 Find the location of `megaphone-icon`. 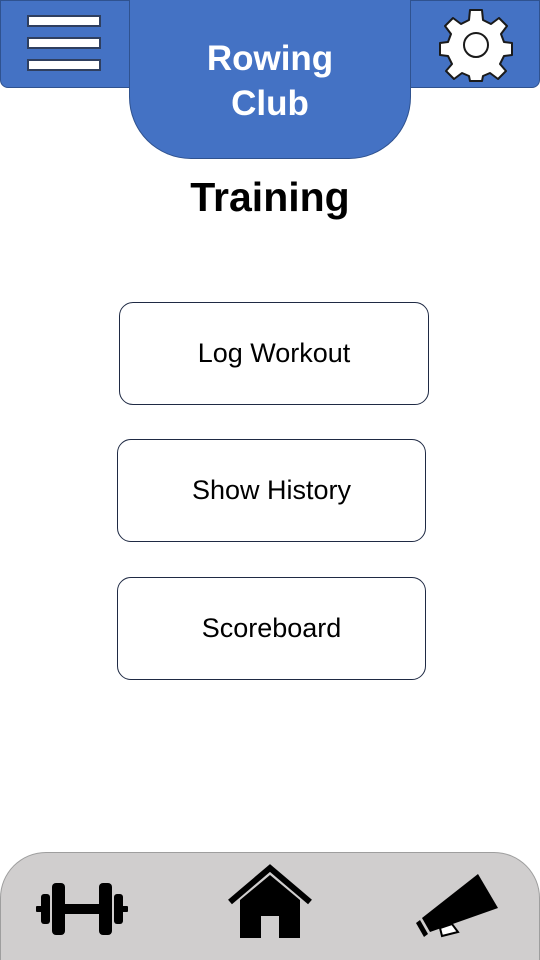

megaphone-icon is located at coordinates (457, 906).